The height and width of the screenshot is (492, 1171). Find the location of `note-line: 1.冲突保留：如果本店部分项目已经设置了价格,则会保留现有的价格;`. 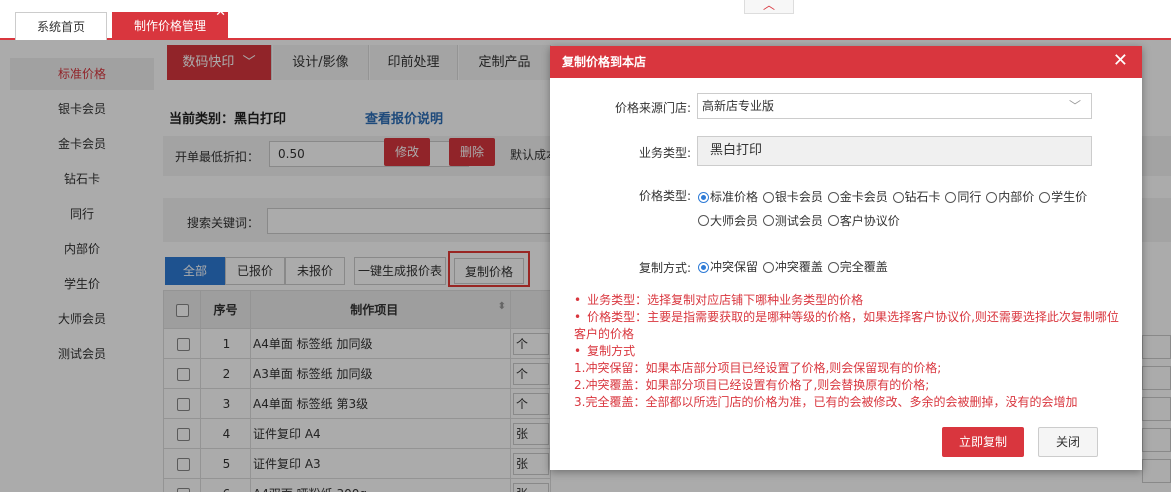

note-line: 1.冲突保留：如果本店部分项目已经设置了价格,则会保留现有的价格; is located at coordinates (758, 368).